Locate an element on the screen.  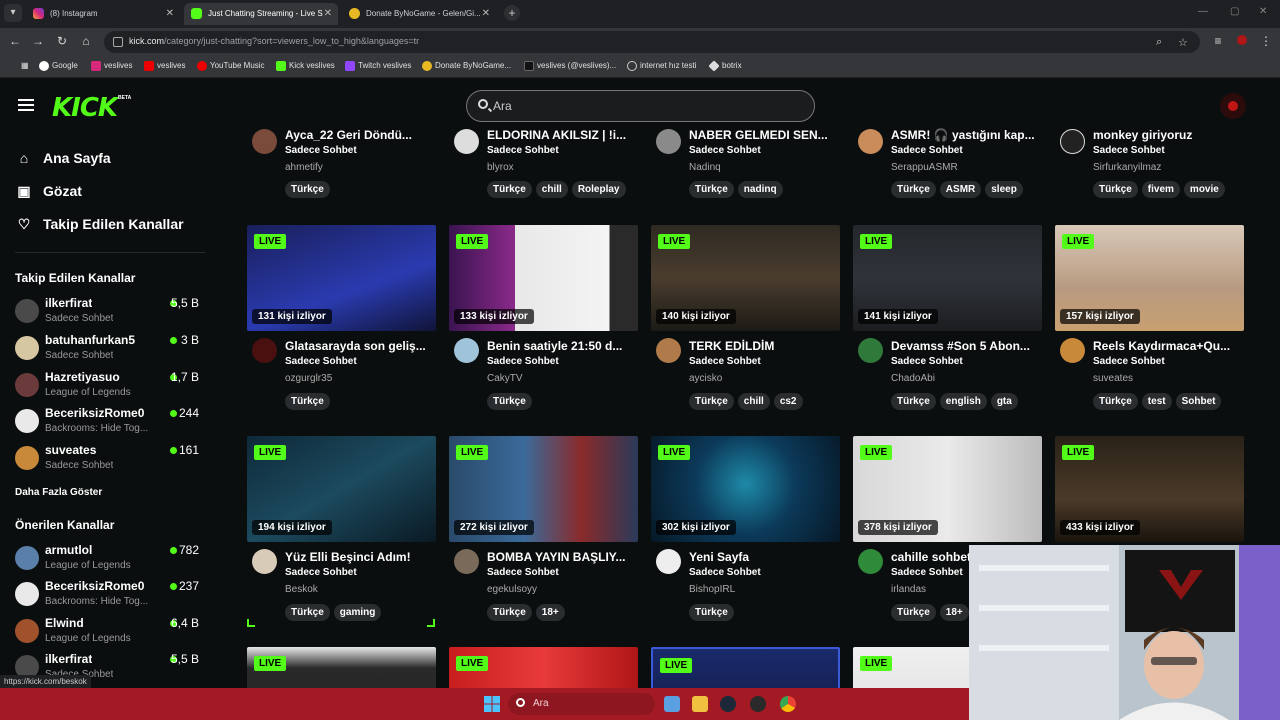
window-close-icon: ✕ is located at coordinates (1263, 11).